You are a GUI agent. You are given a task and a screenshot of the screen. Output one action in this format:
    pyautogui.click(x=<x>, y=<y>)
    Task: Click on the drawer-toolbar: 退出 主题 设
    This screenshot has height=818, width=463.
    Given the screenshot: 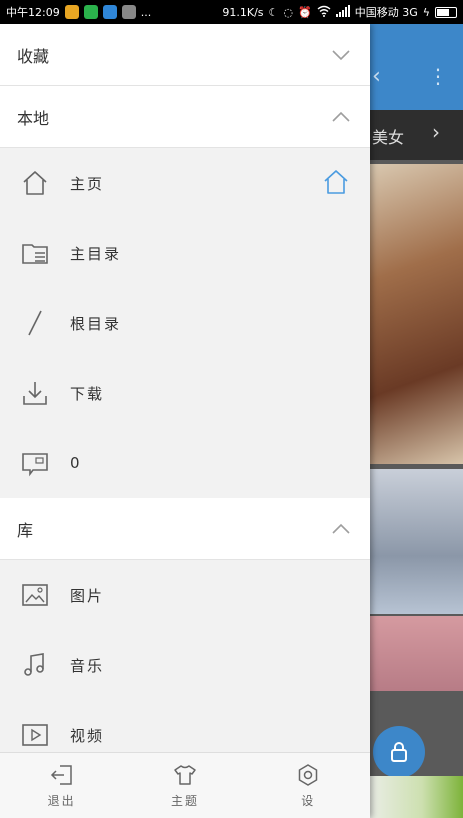 What is the action you would take?
    pyautogui.click(x=185, y=785)
    